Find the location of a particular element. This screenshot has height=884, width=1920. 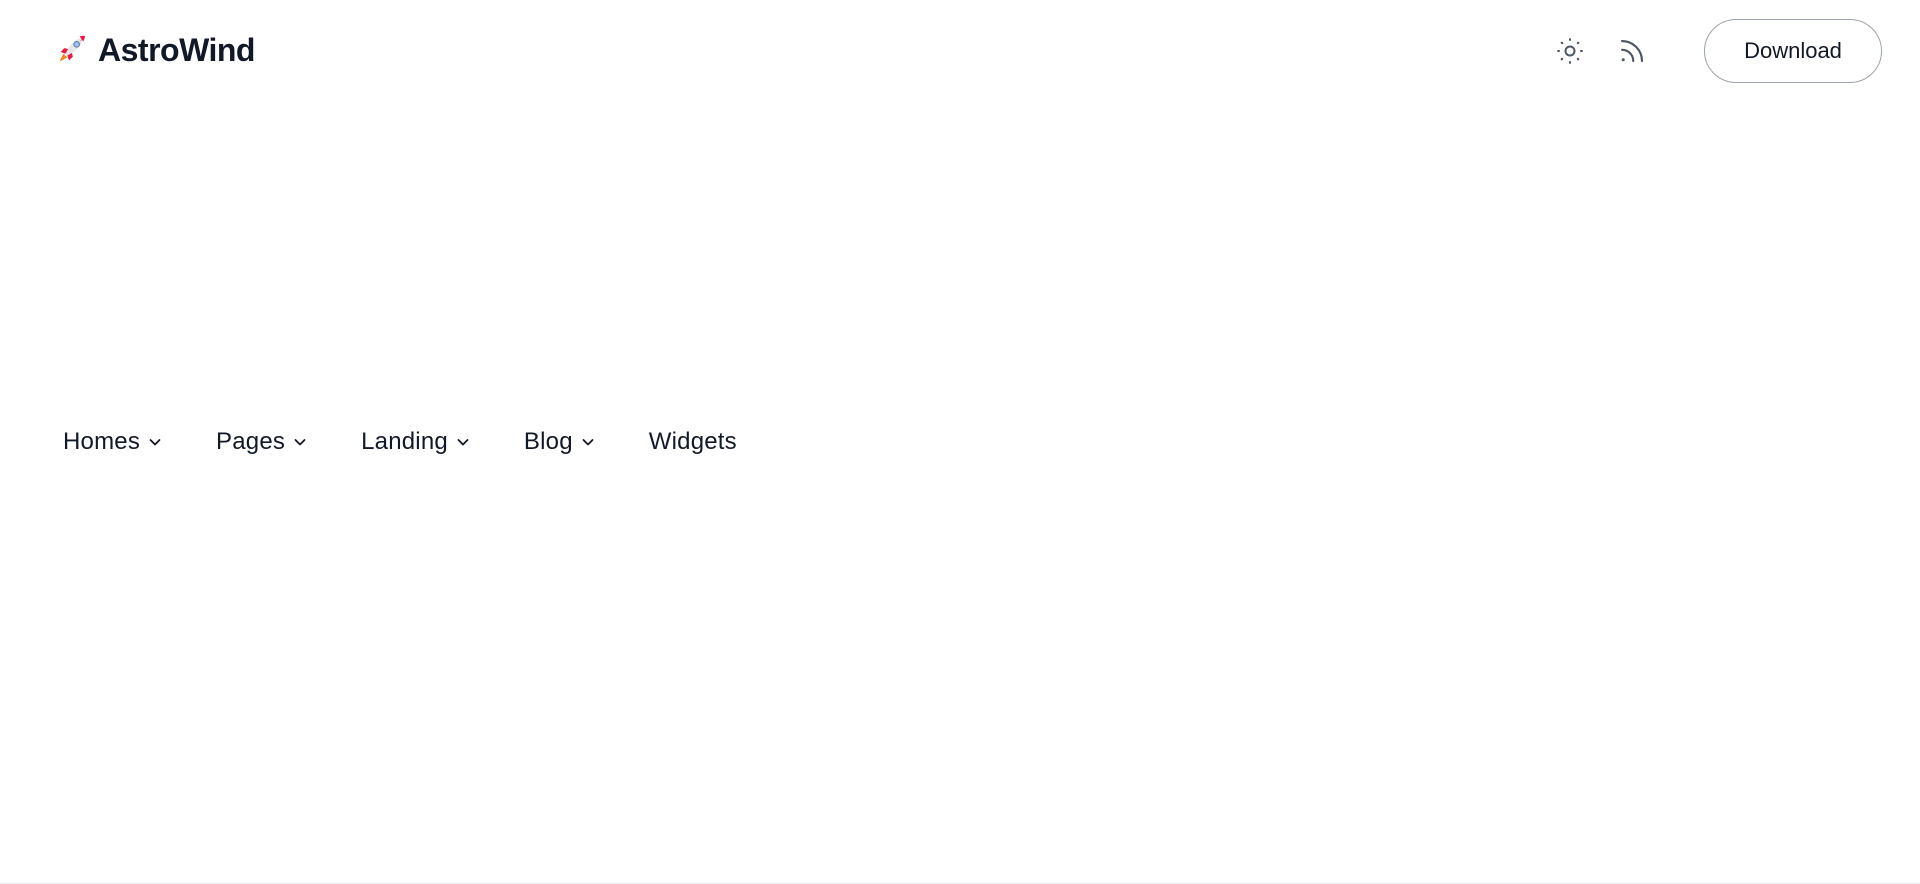

main-nav: Homes Pages Landing Blog Widgets is located at coordinates (400, 442).